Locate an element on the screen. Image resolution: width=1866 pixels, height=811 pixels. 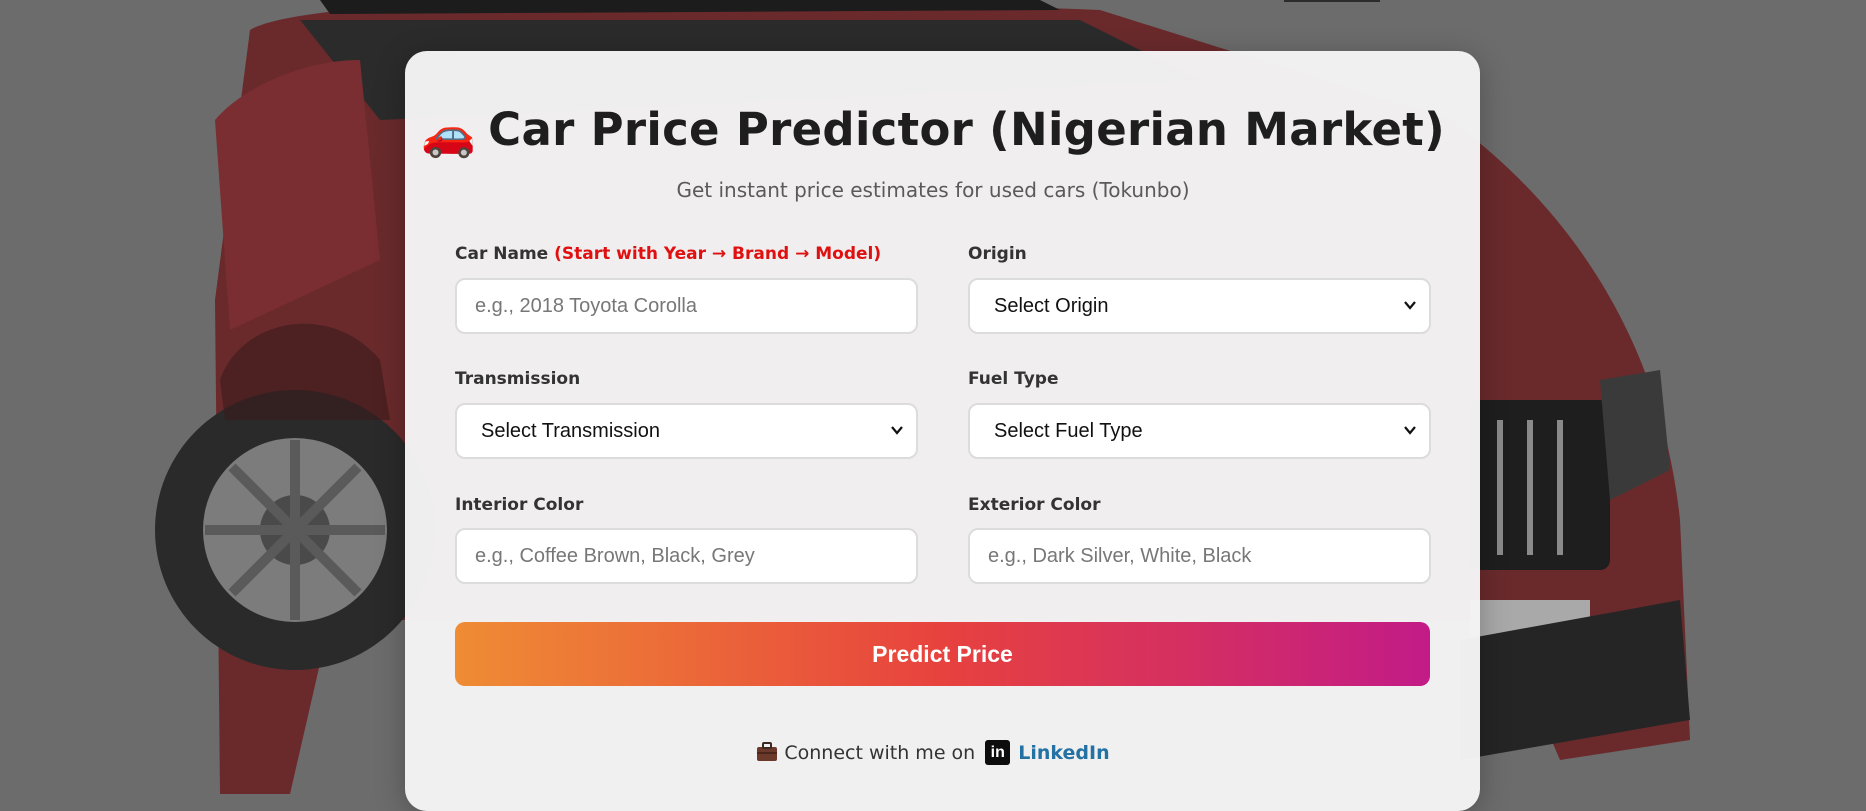
fuel-type-label: Fuel Type is located at coordinates (1013, 379).